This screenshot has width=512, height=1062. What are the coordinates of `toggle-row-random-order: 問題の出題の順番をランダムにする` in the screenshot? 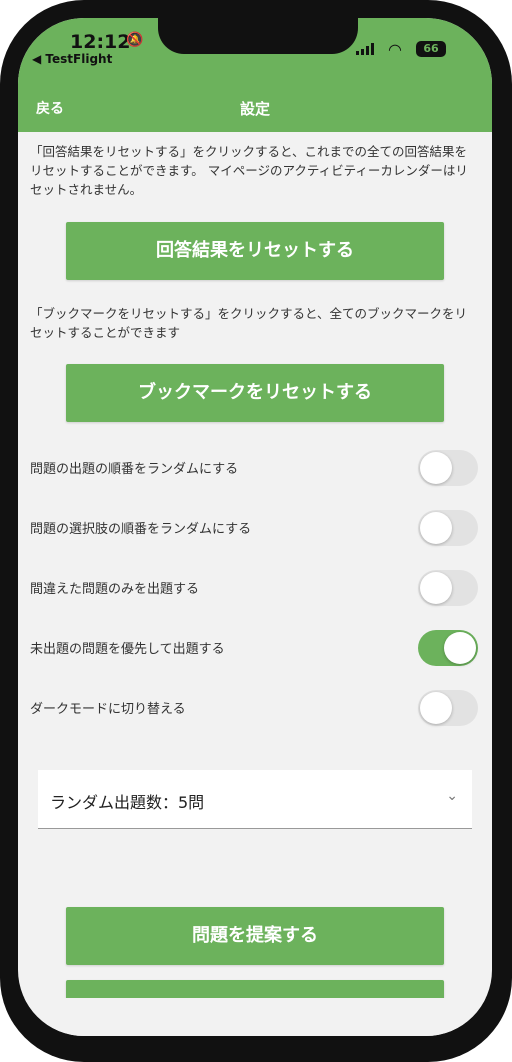 It's located at (255, 468).